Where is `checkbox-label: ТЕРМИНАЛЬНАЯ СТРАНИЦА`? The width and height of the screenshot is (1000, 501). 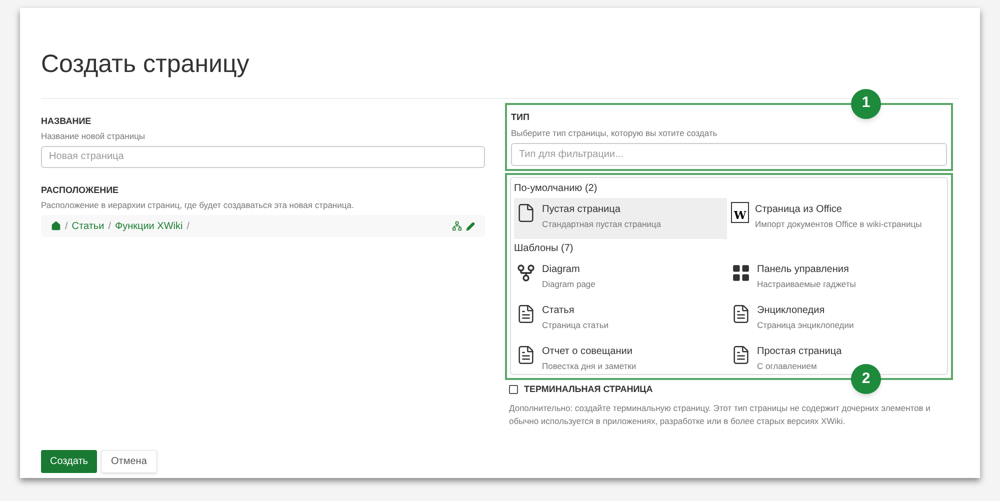
checkbox-label: ТЕРМИНАЛЬНАЯ СТРАНИЦА is located at coordinates (588, 389).